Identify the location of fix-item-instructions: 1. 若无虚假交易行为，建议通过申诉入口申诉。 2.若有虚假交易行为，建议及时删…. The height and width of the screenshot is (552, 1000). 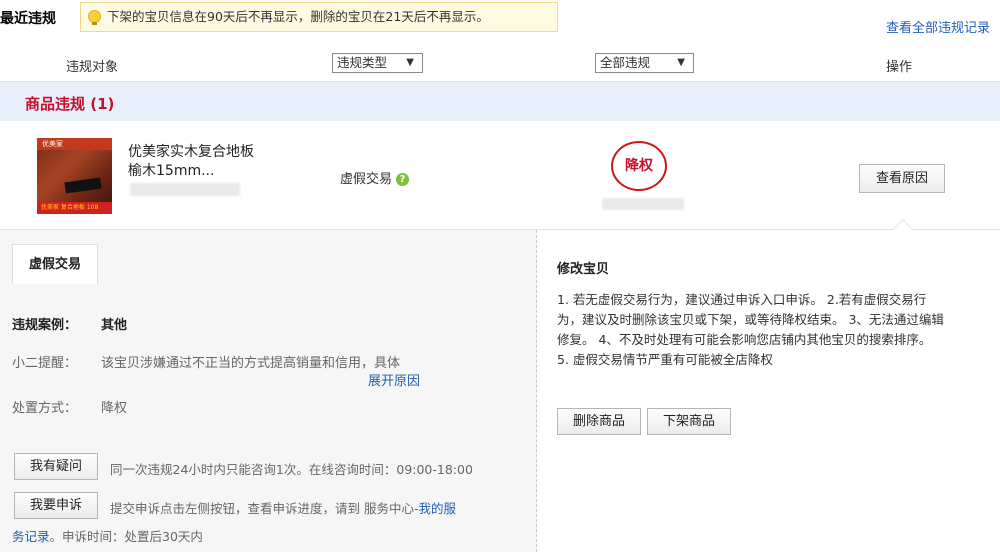
(750, 329).